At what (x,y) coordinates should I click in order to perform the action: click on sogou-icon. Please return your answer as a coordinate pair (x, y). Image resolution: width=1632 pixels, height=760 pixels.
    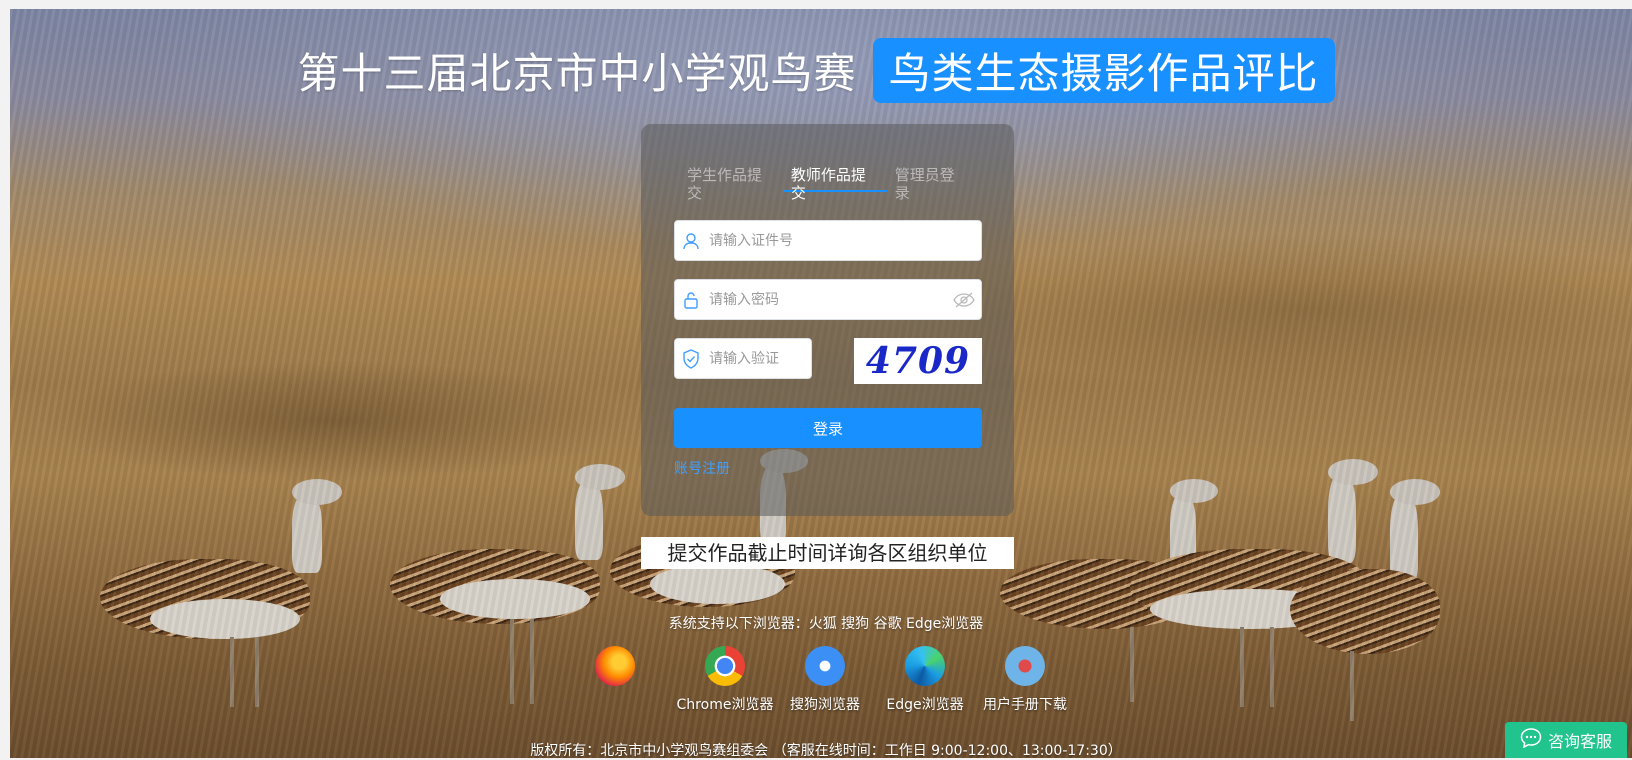
    Looking at the image, I should click on (825, 666).